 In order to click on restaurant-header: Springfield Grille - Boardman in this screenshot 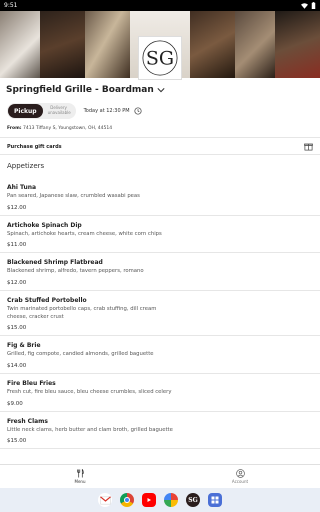, I will do `click(160, 90)`.